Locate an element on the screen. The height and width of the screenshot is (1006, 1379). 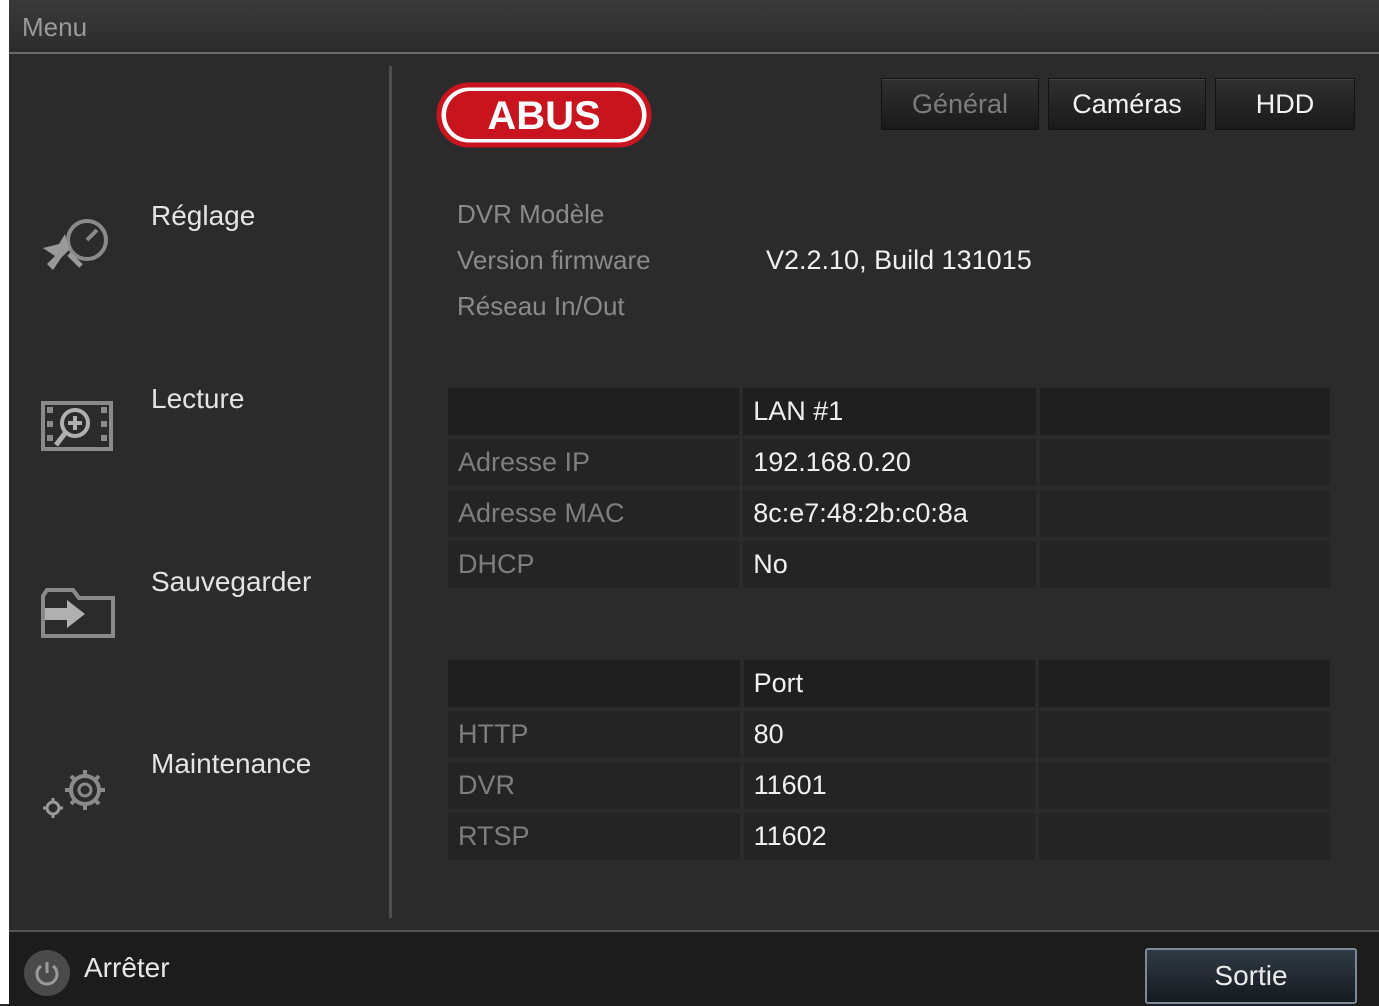
port-header: Port is located at coordinates (889, 683).